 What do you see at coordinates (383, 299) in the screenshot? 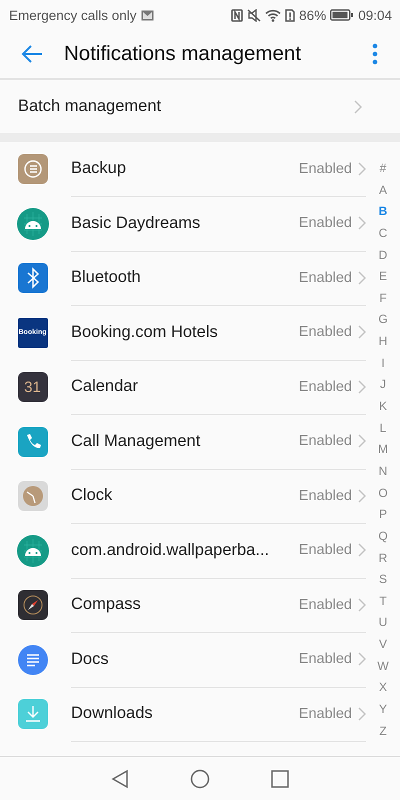
I see `index-letter: F` at bounding box center [383, 299].